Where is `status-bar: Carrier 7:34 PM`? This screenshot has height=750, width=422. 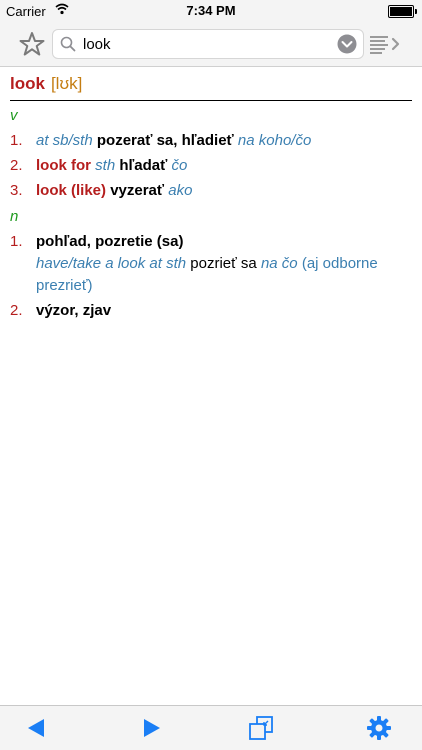
status-bar: Carrier 7:34 PM is located at coordinates (211, 11).